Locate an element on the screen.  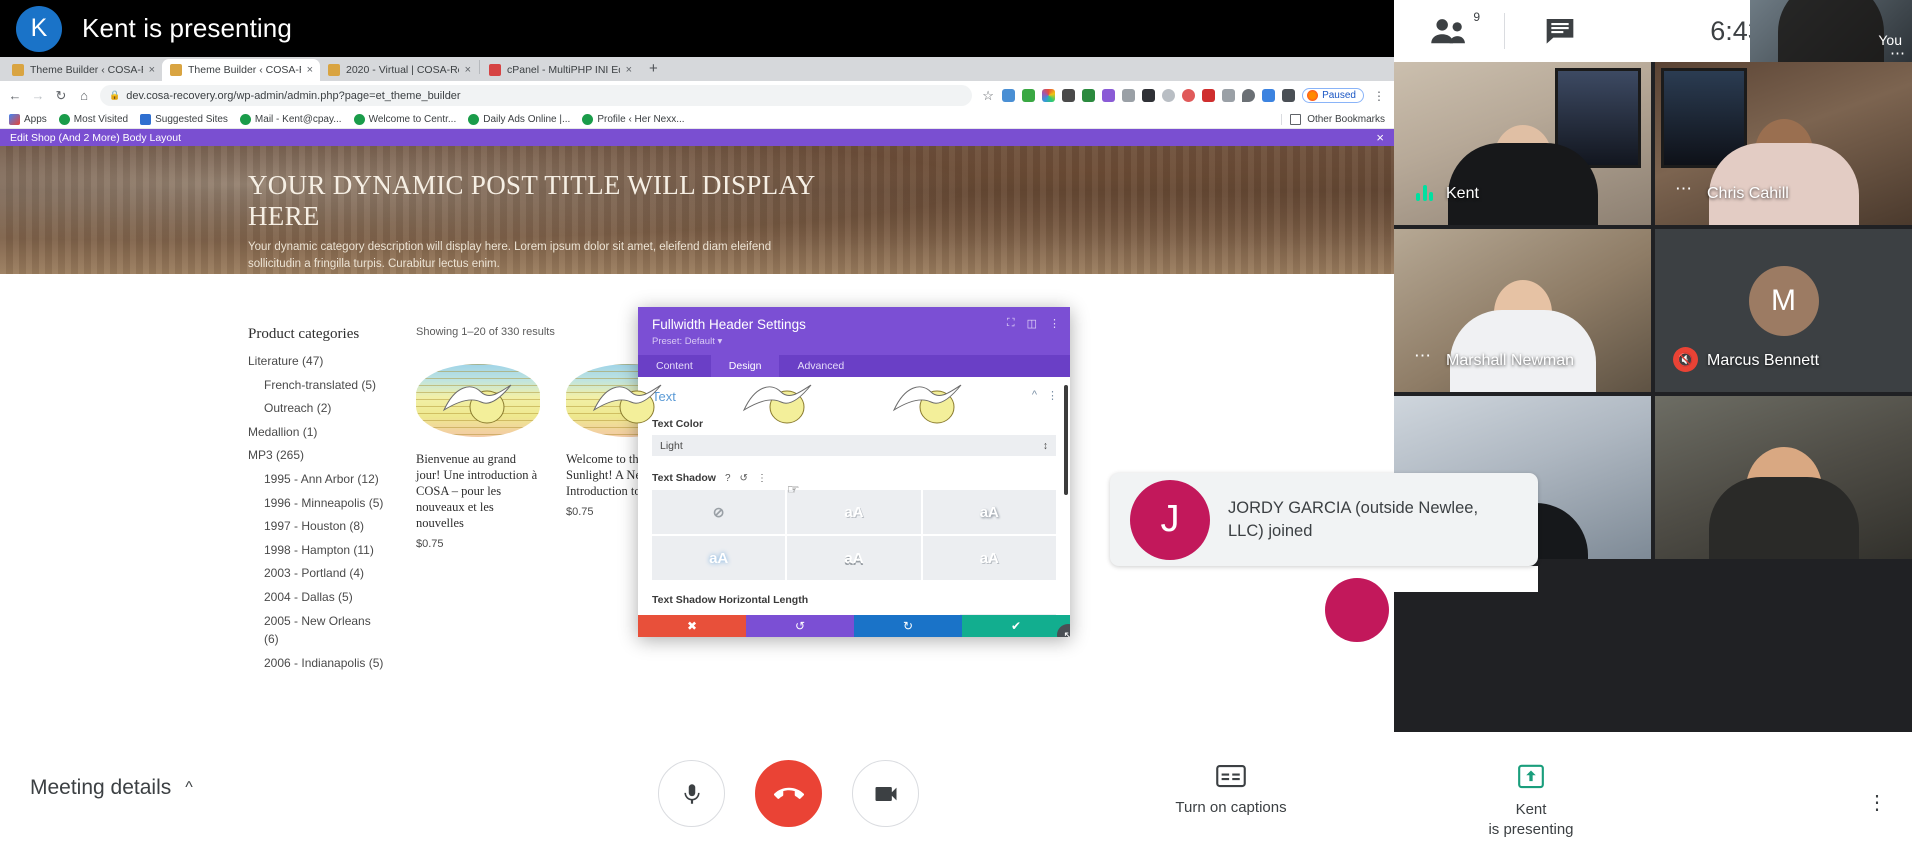
tab-design: Design is located at coordinates (745, 366).